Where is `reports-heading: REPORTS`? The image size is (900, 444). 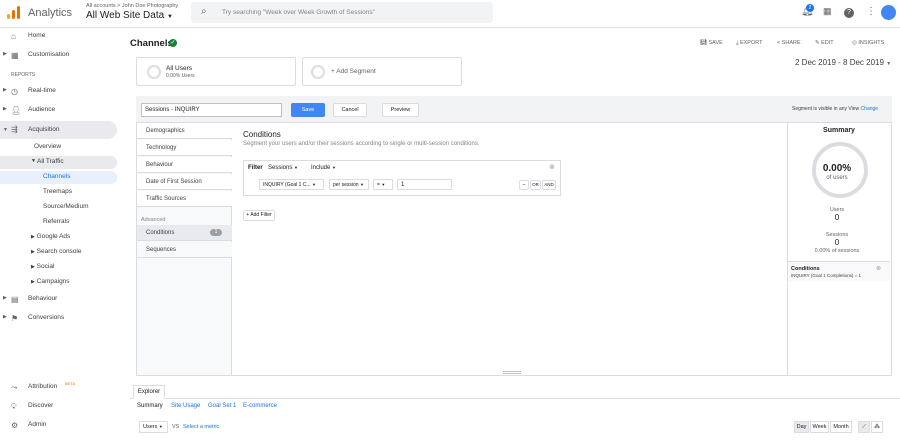
reports-heading: REPORTS is located at coordinates (23, 75).